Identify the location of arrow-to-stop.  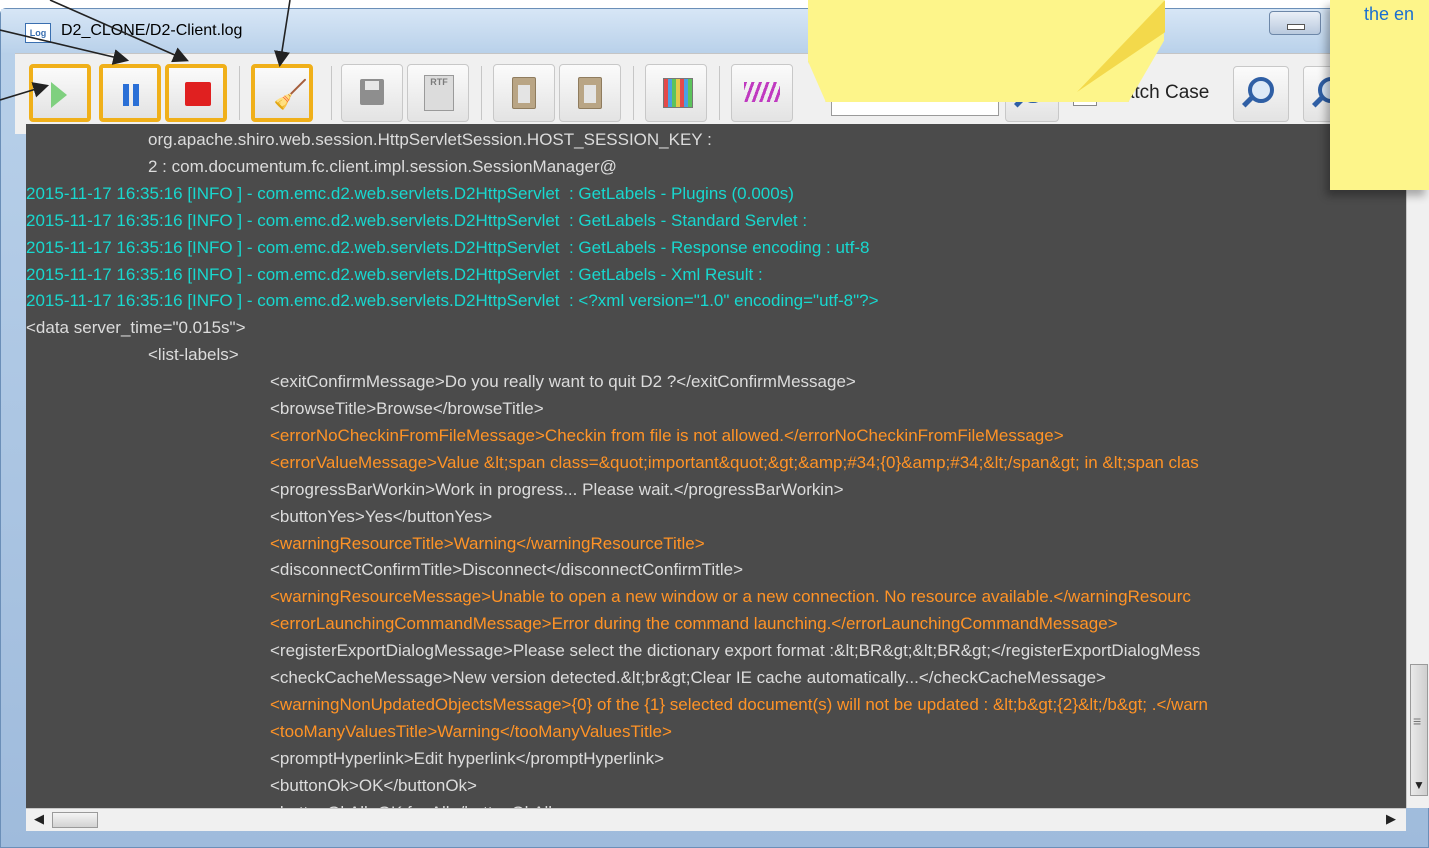
(119, 31).